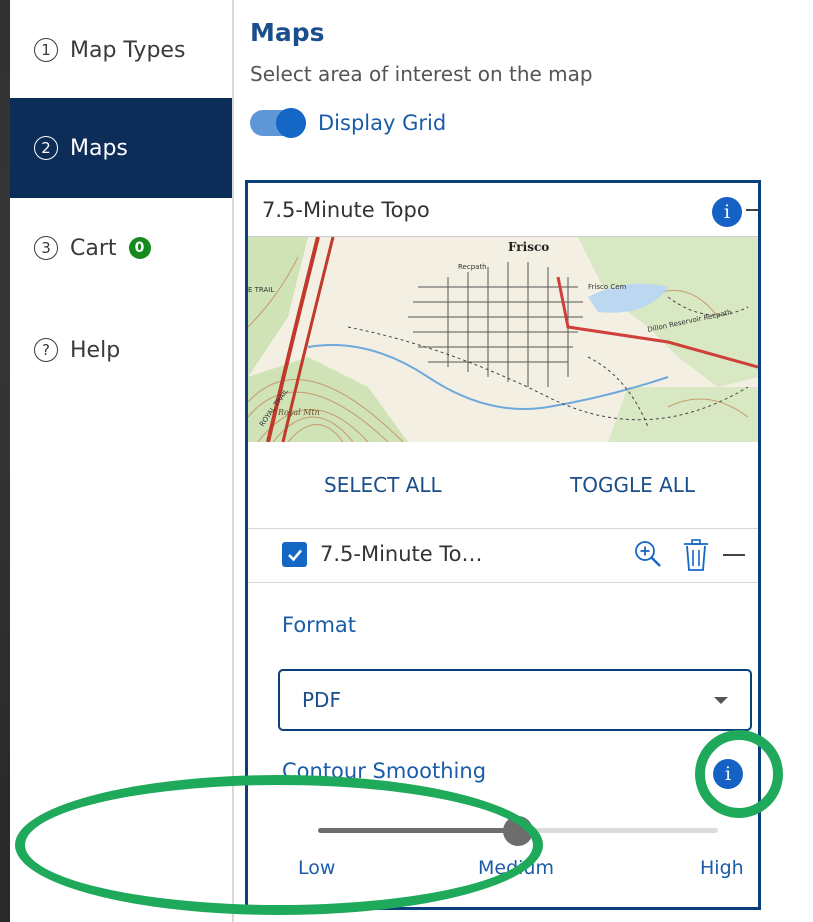 The width and height of the screenshot is (813, 922). I want to click on divider, so click(503, 582).